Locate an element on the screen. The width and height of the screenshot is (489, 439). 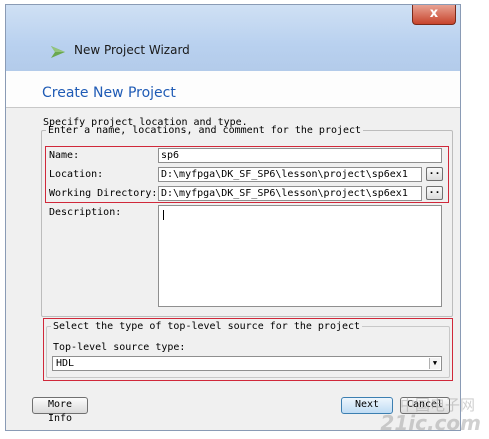
working-directory-browse-button: .. is located at coordinates (434, 193).